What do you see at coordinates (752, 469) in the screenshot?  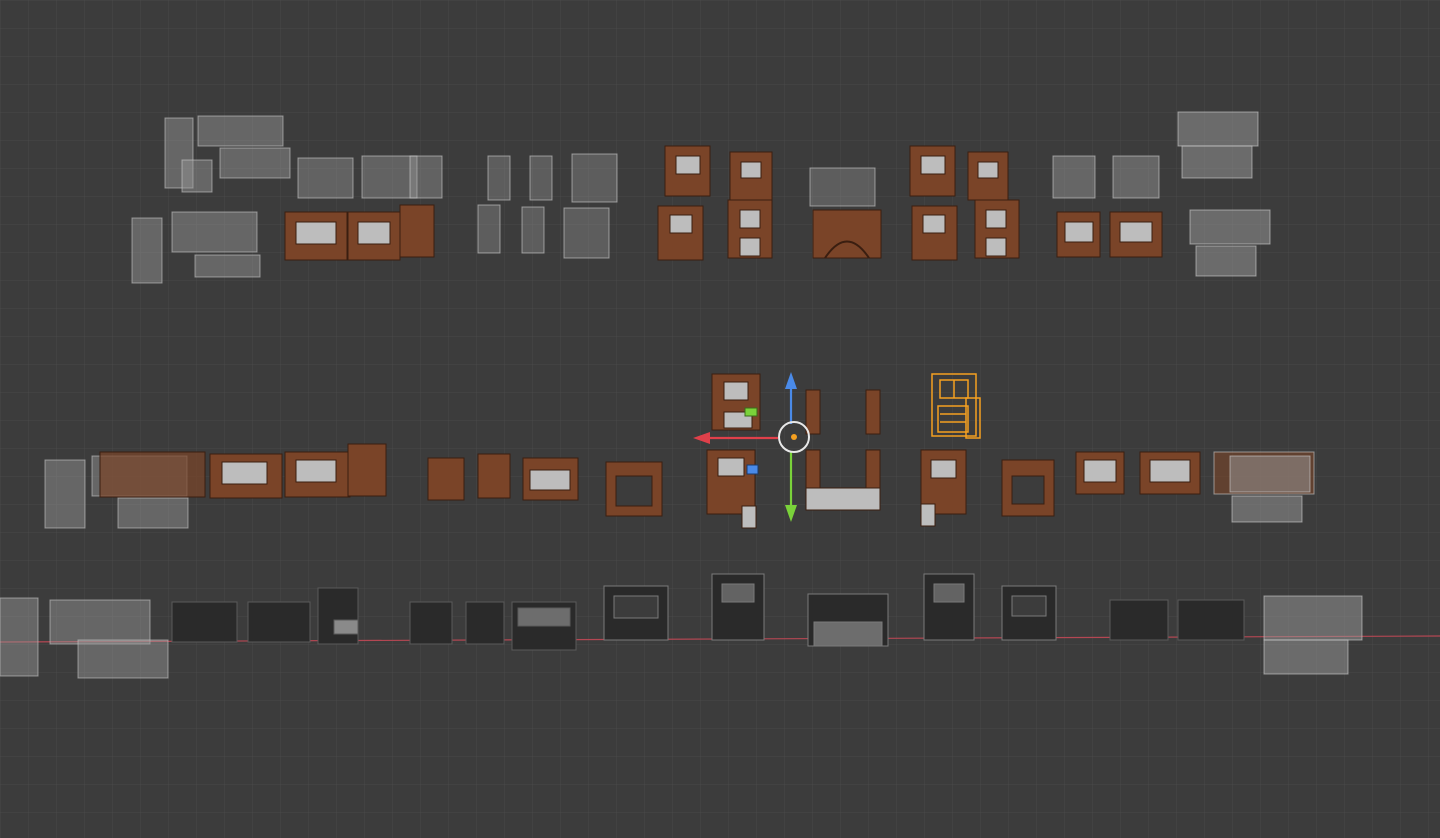 I see `plane-yz-handle-icon` at bounding box center [752, 469].